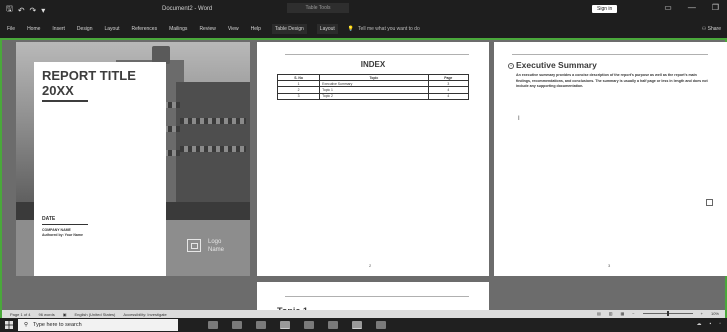 The width and height of the screenshot is (727, 332). Describe the element at coordinates (297, 325) in the screenshot. I see `taskbar-apps` at that location.